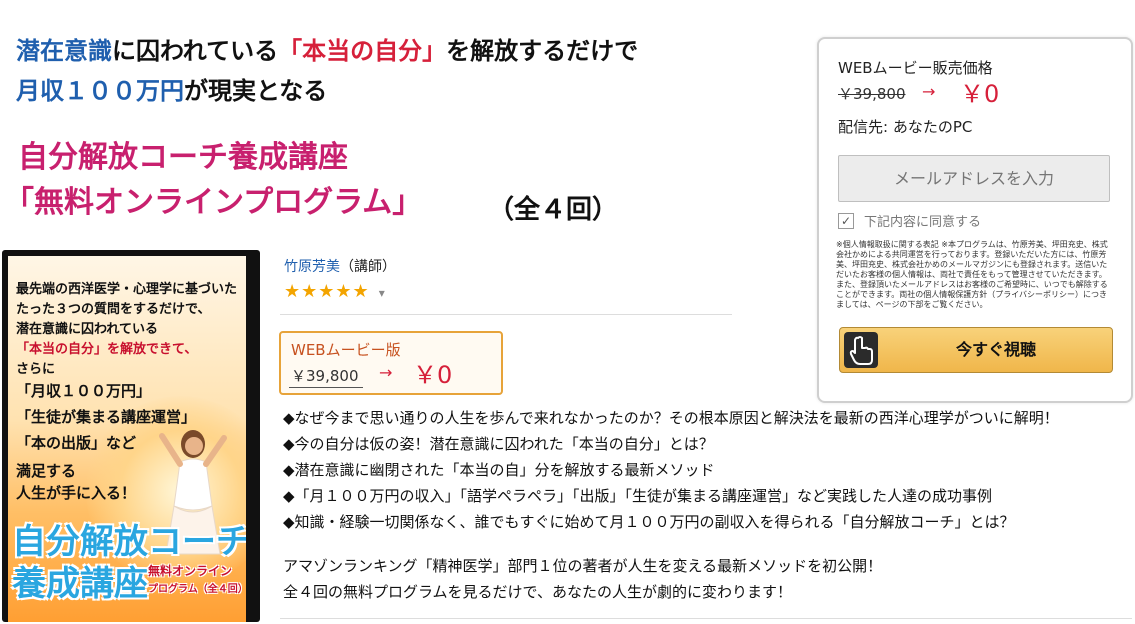 This screenshot has width=1135, height=624. Describe the element at coordinates (498, 444) in the screenshot. I see `list-item: ◆今の自分は仮の姿！潜在意識に囚われた「本当の自分」とは？` at that location.